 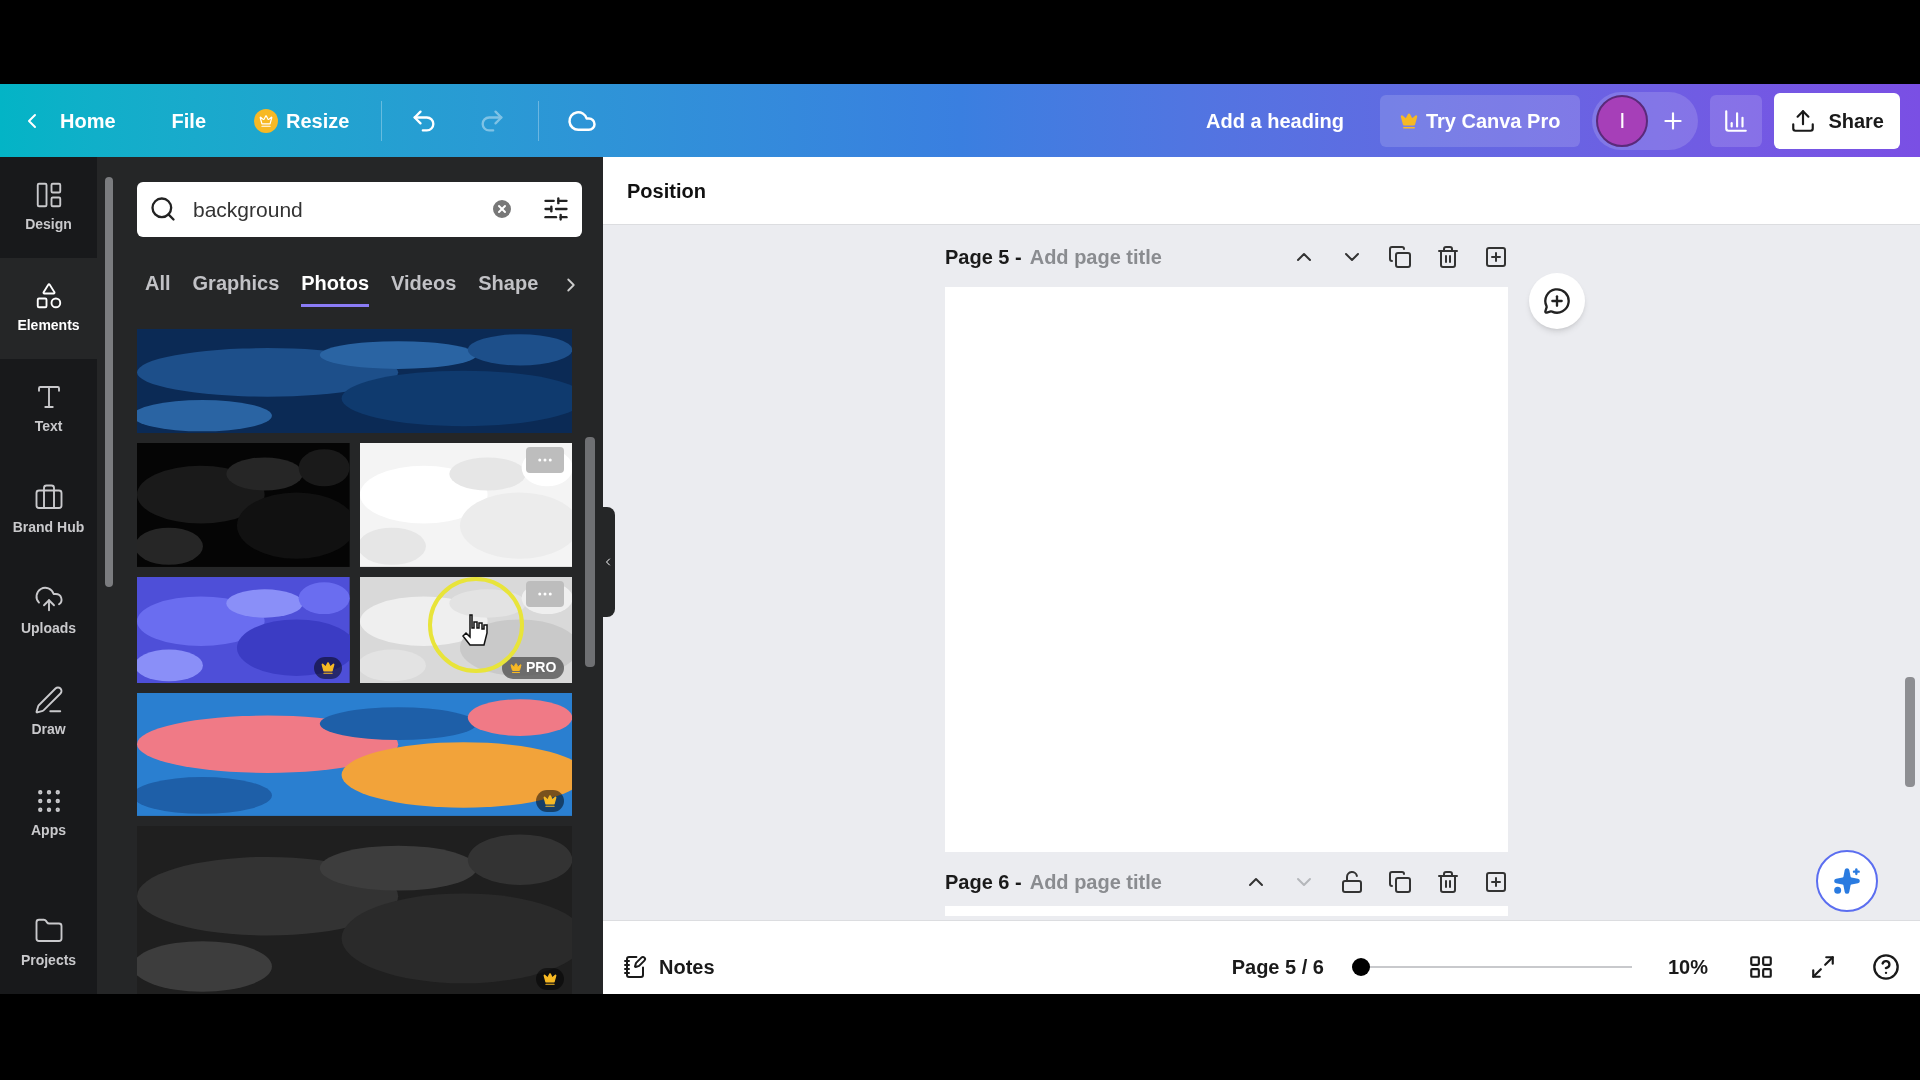 I want to click on share-button: Share, so click(x=1837, y=120).